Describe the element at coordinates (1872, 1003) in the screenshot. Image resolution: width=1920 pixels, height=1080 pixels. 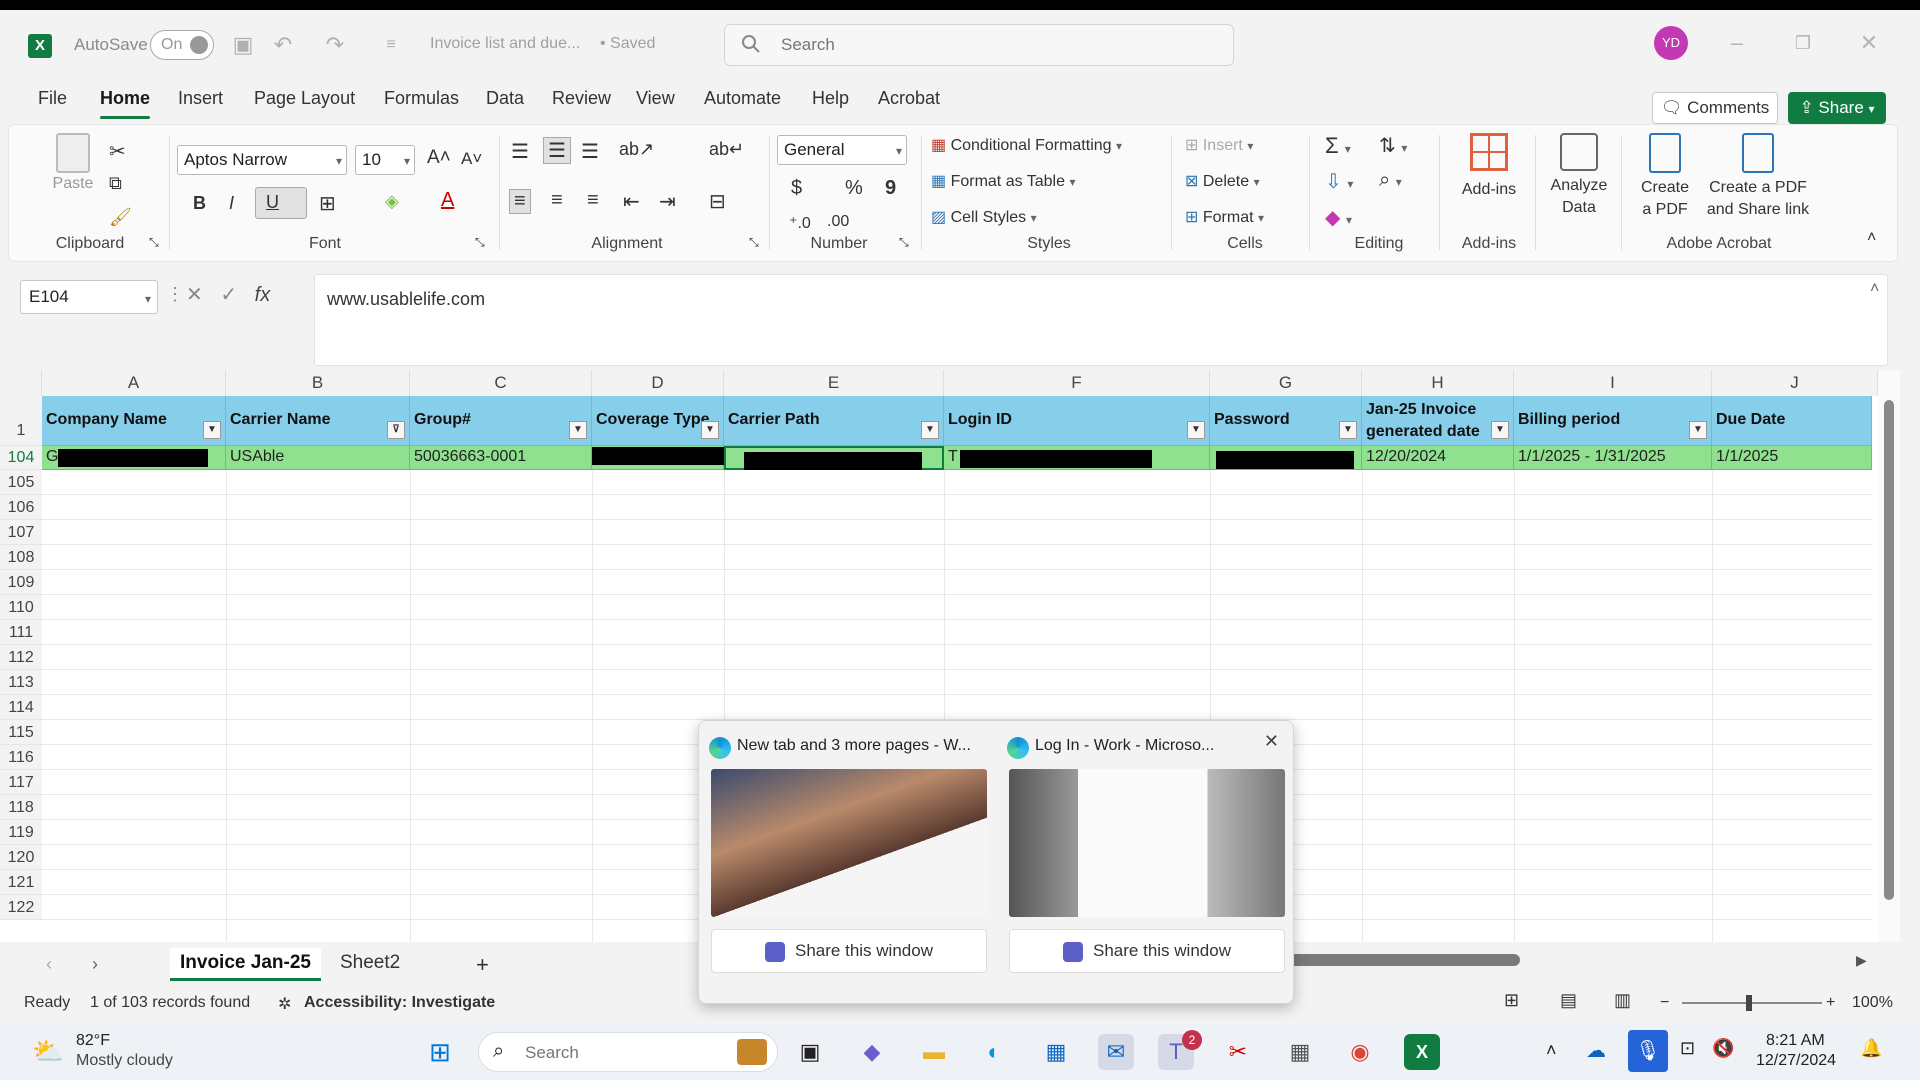
I see `zoom-level: 100%` at that location.